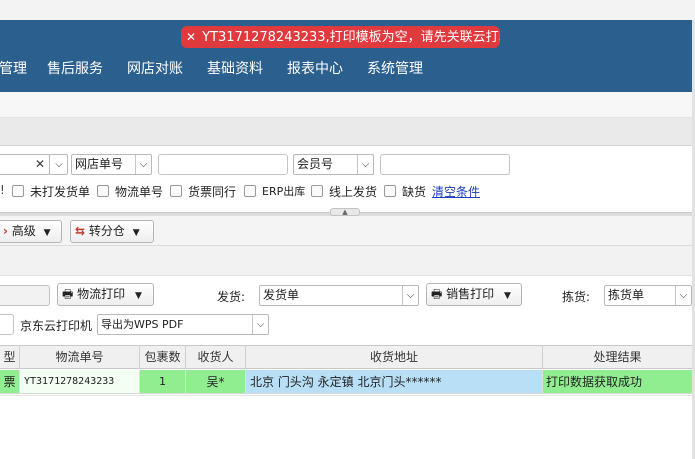 This screenshot has width=695, height=459. What do you see at coordinates (345, 212) in the screenshot?
I see `collapse-handle: ▲` at bounding box center [345, 212].